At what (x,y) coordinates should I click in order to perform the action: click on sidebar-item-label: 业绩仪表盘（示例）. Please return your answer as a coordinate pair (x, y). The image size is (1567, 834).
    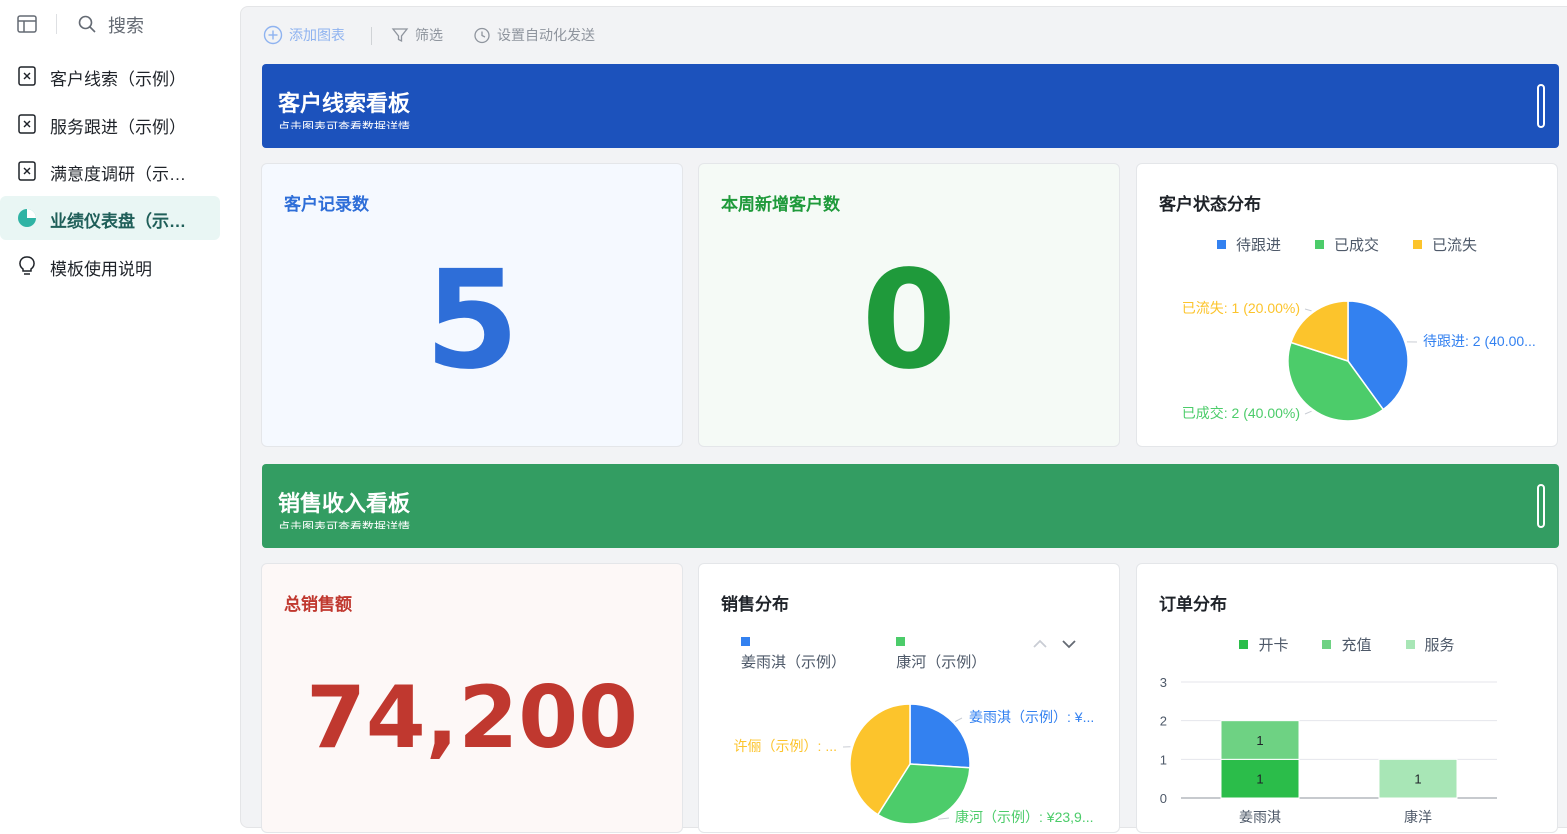
    Looking at the image, I should click on (125, 221).